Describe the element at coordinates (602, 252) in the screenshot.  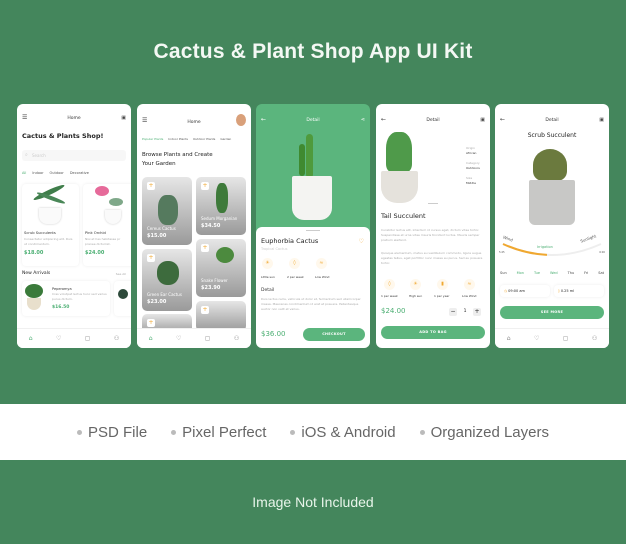
I see `gauge-max: 6:00` at that location.